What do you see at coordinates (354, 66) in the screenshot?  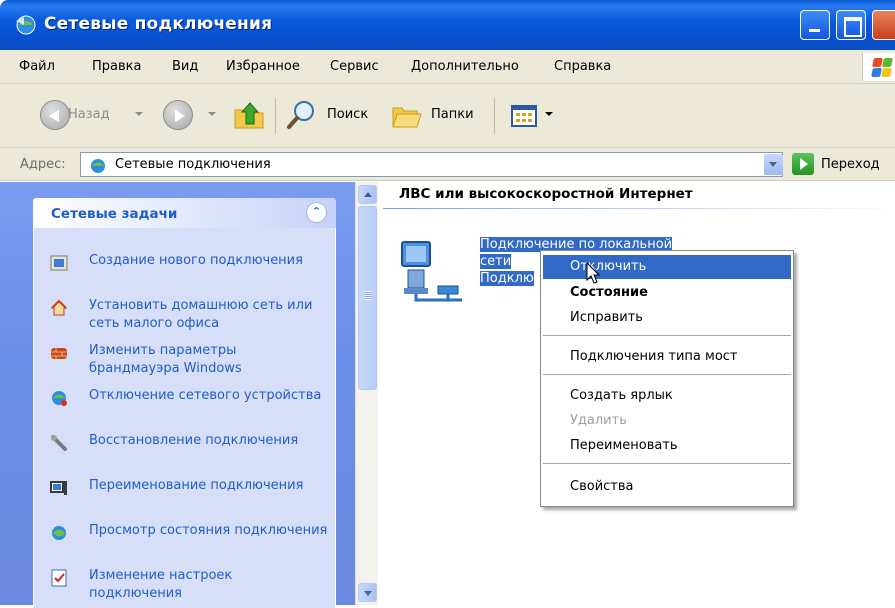 I see `menu-tools: Сервис` at bounding box center [354, 66].